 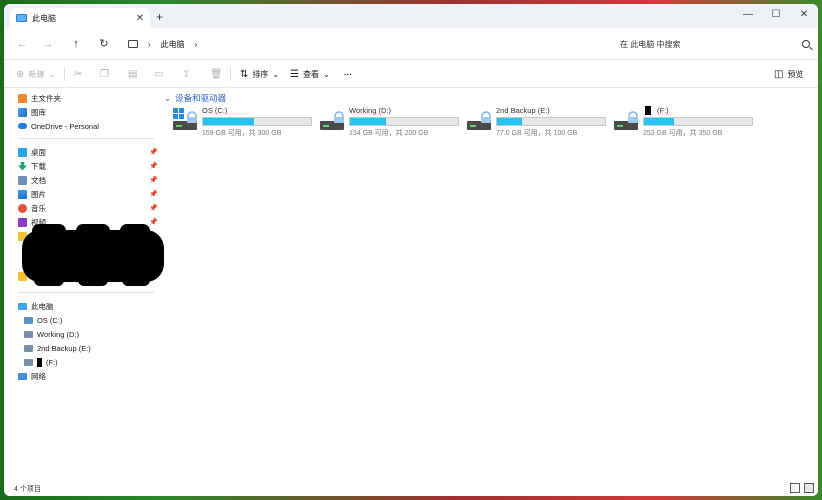 I want to click on drive-free-space: 253 GB 可用，共 350 GB, so click(x=683, y=133).